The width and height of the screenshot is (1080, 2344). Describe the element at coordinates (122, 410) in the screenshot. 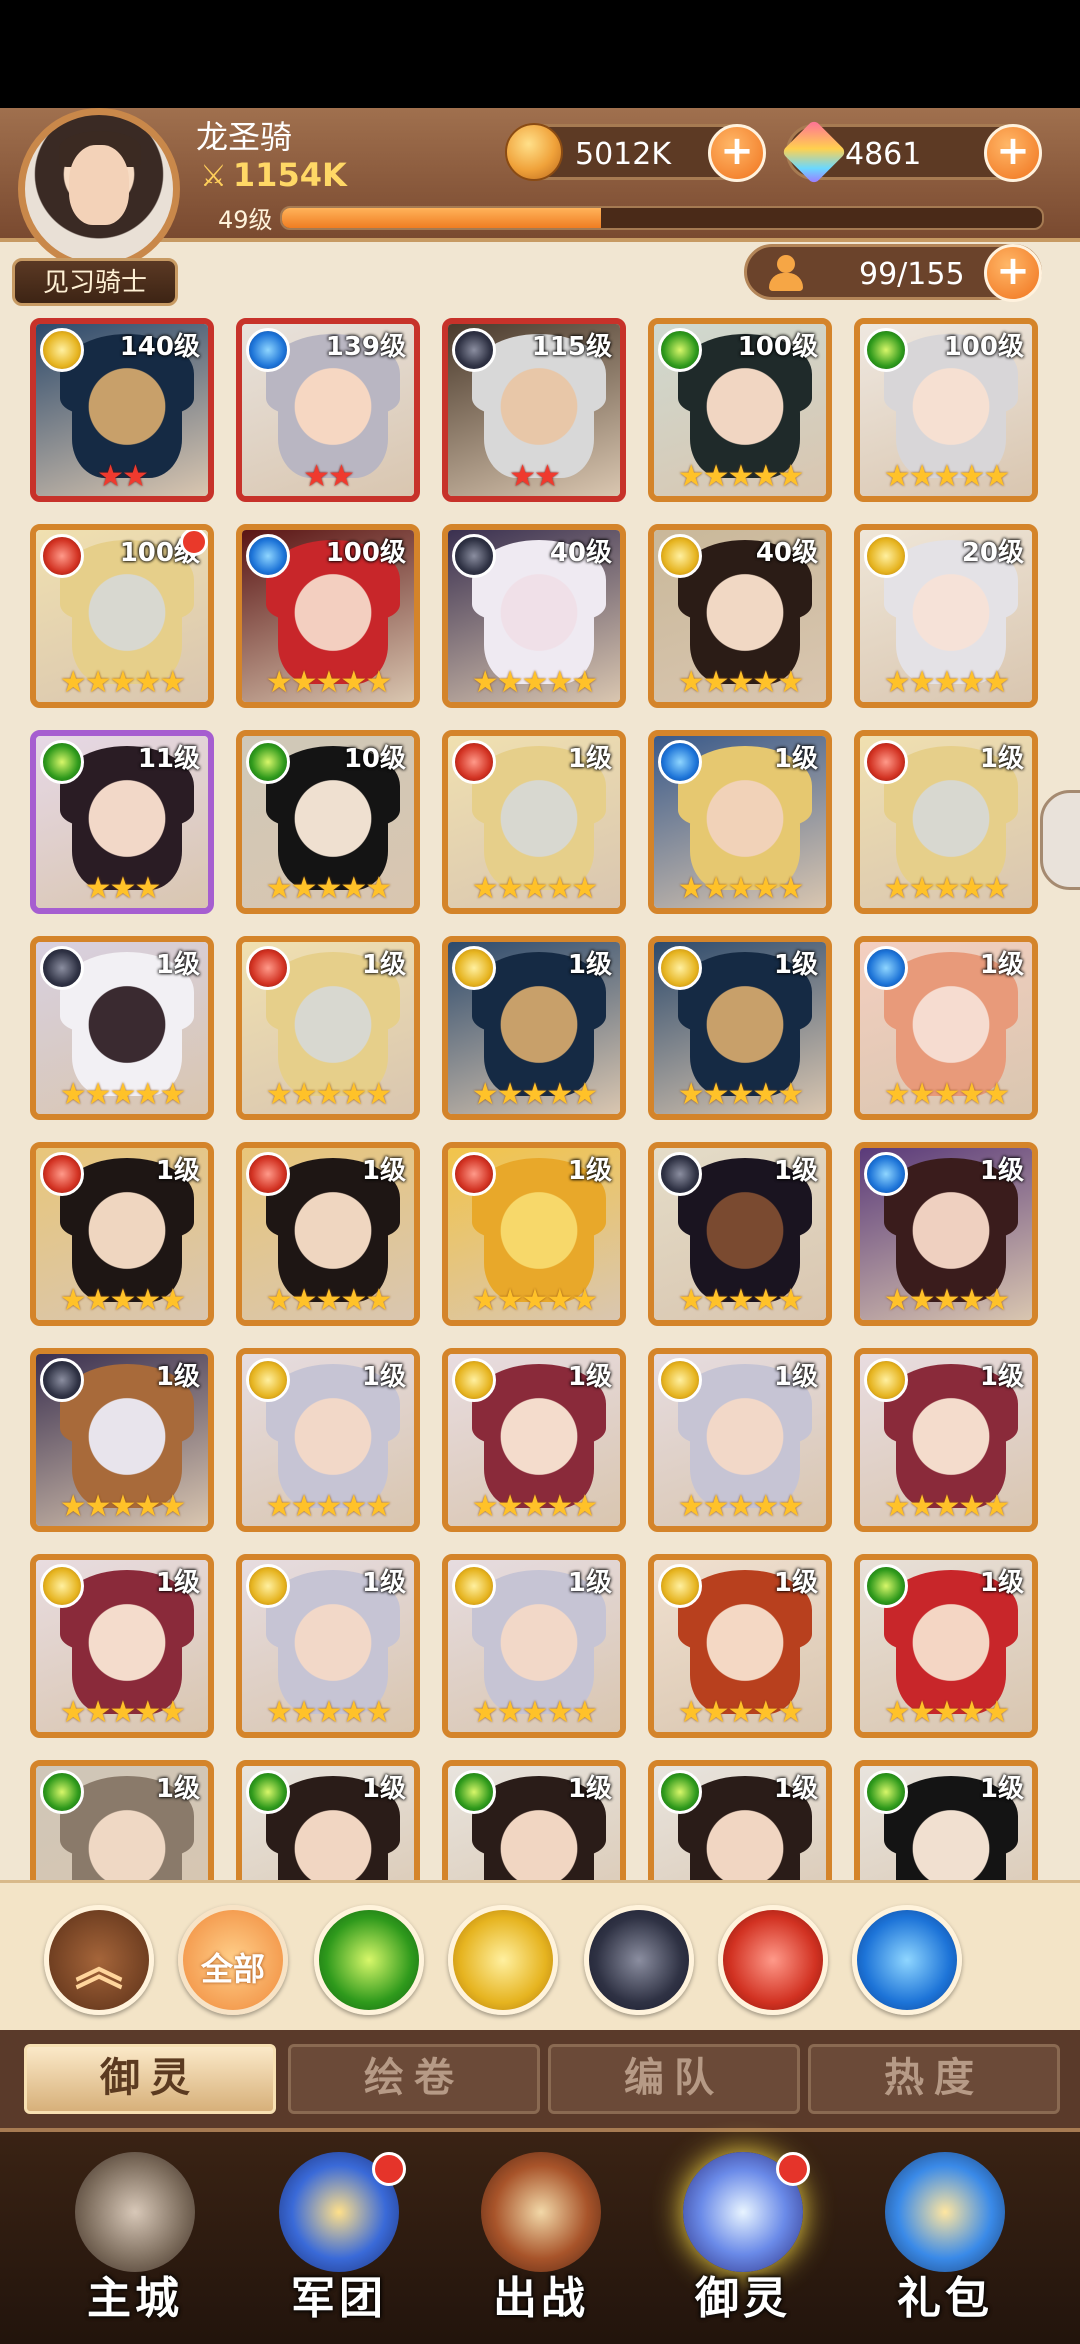

I see `hero-card: 140级 ★★` at that location.